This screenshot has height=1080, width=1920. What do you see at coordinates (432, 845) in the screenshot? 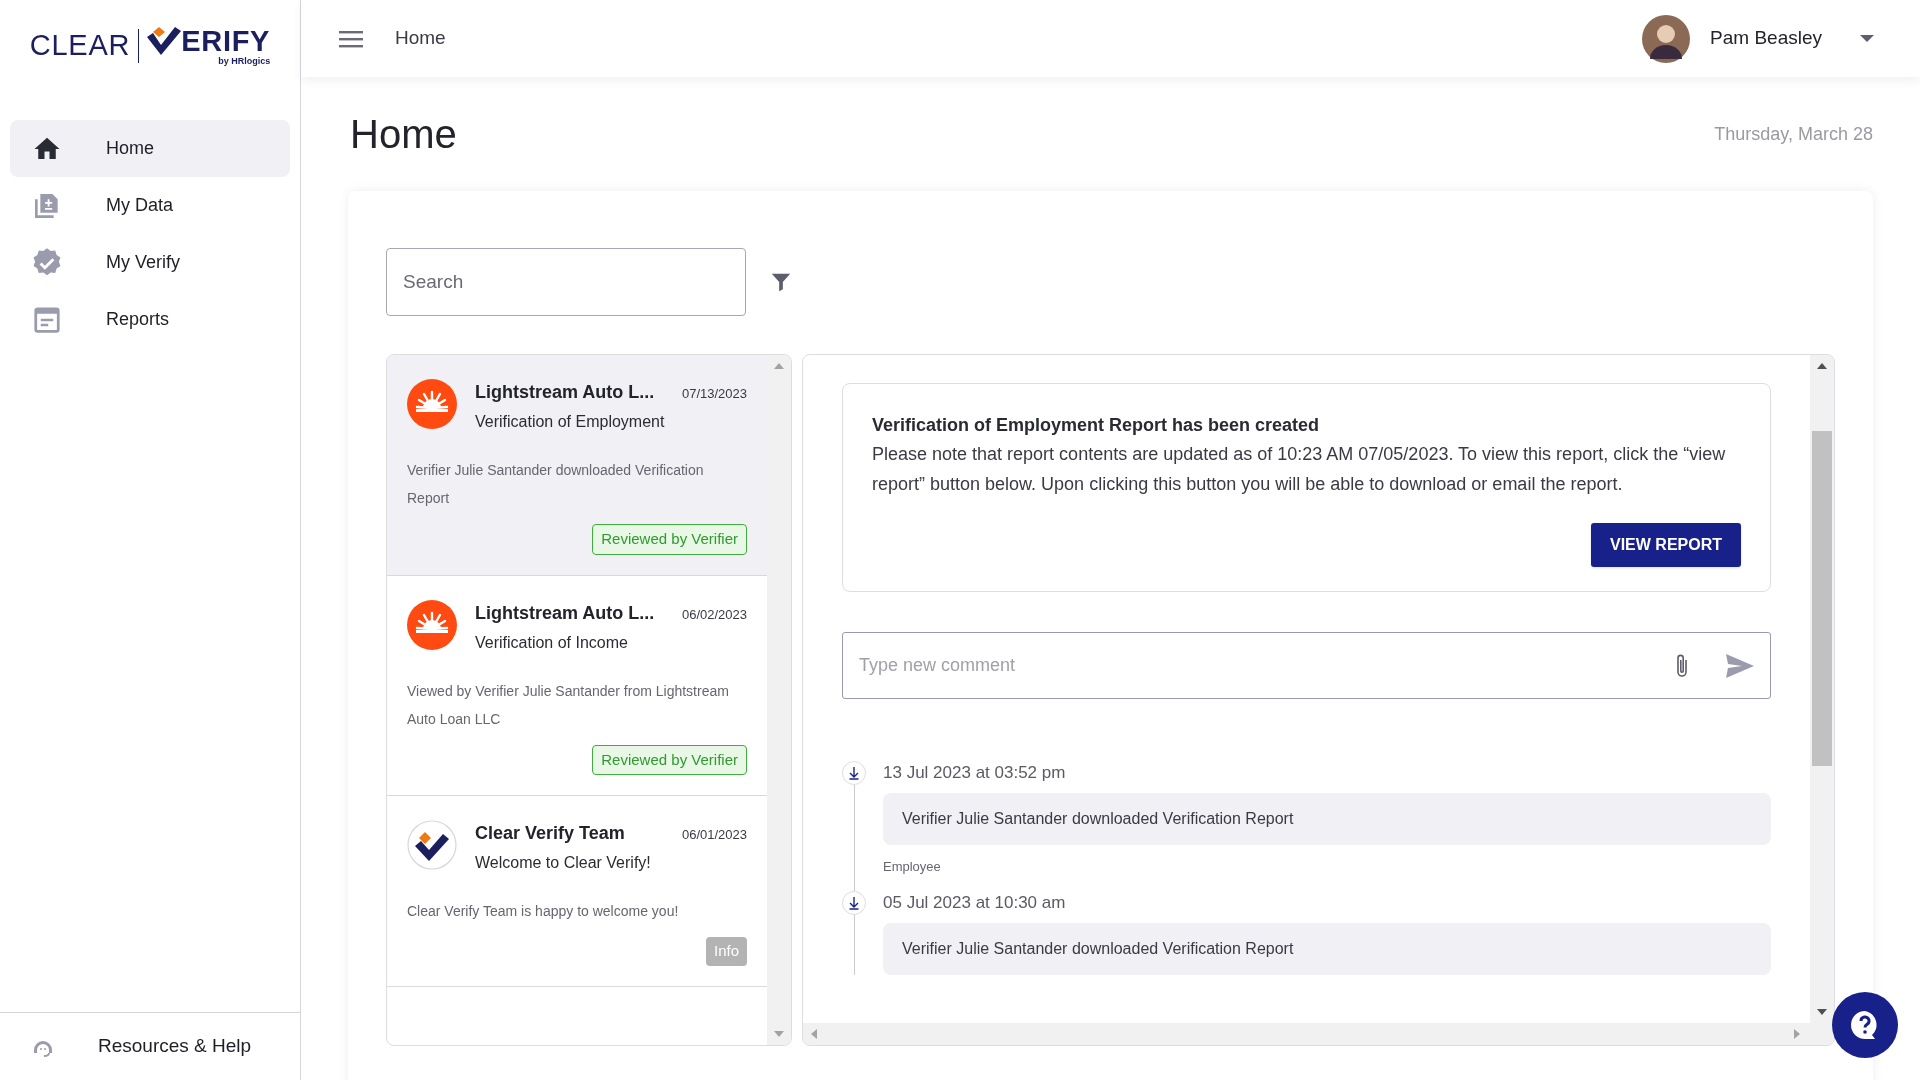
I see `check-logo-icon` at bounding box center [432, 845].